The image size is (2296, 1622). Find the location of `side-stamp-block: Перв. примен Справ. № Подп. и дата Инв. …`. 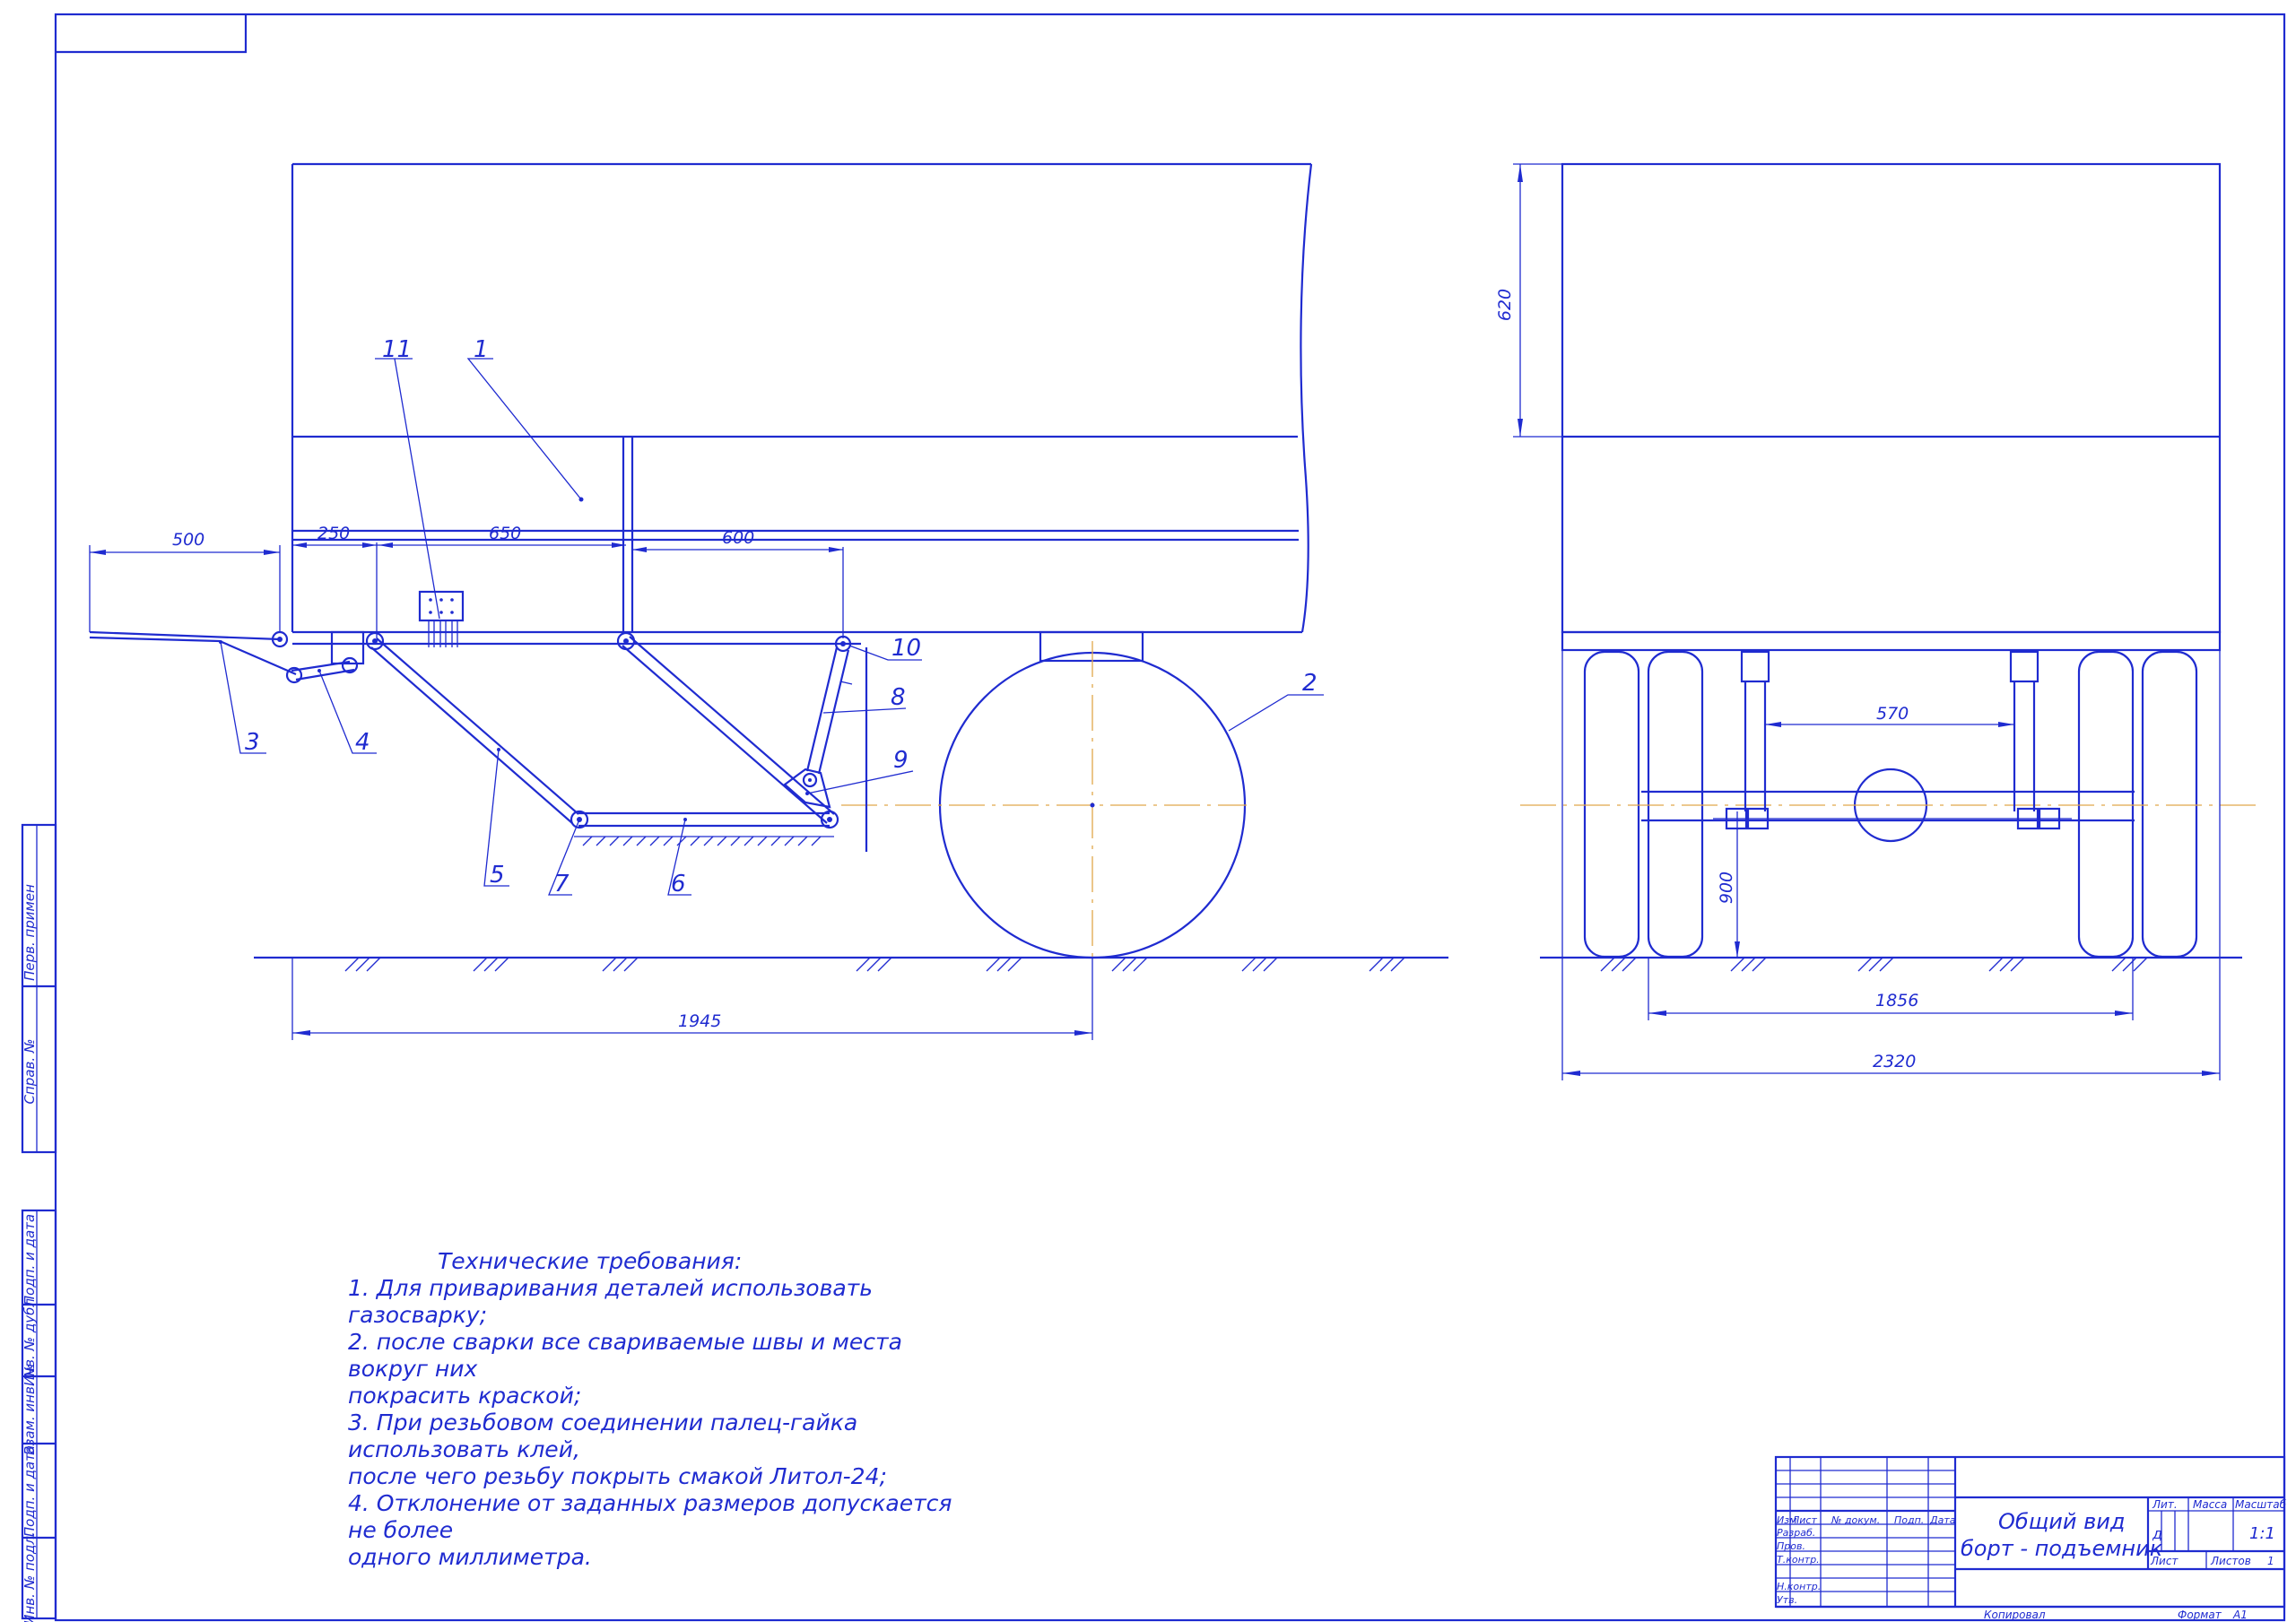

side-stamp-block: Перв. примен Справ. № Подп. и дата Инв. … is located at coordinates (39, 1222).